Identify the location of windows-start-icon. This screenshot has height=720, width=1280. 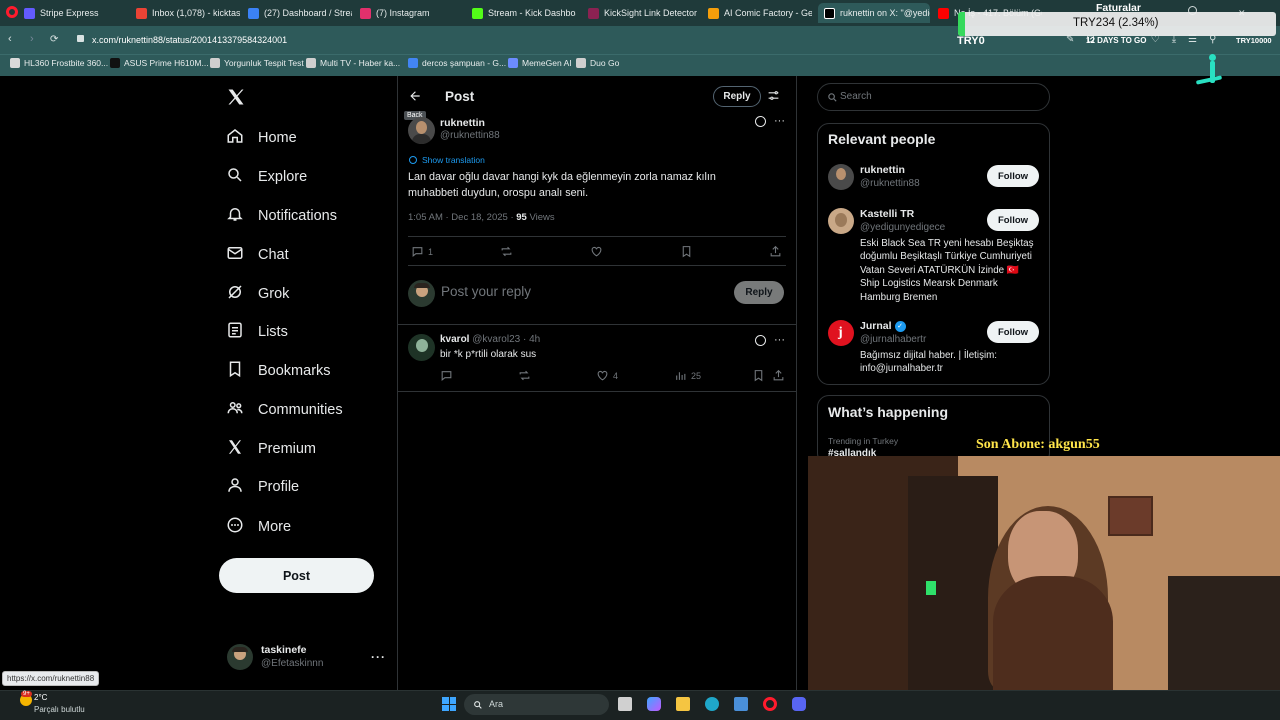
(449, 704).